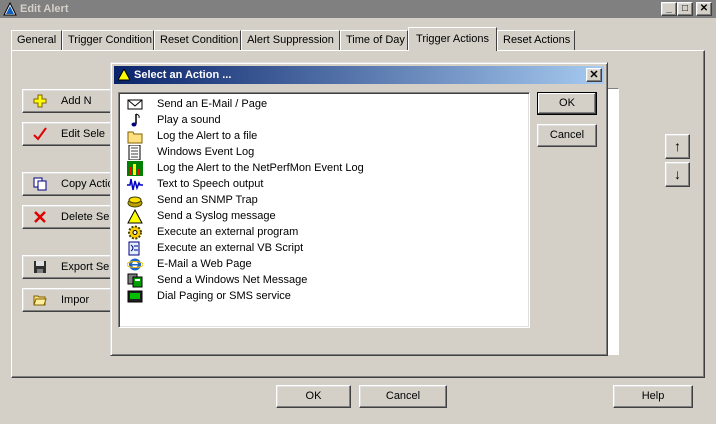 The image size is (716, 424). I want to click on move-down-button: ↓, so click(677, 174).